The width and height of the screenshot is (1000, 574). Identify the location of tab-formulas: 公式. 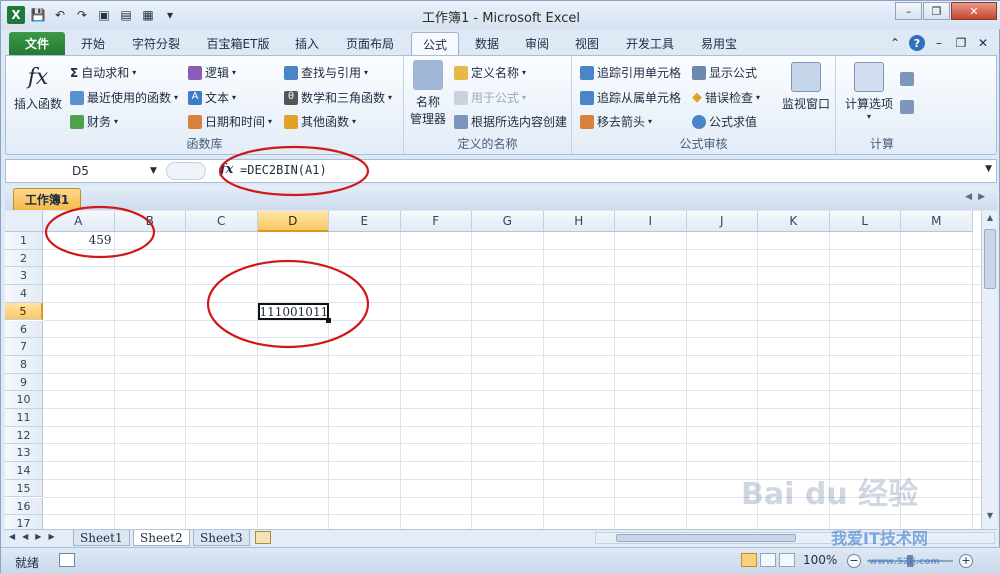
(435, 43).